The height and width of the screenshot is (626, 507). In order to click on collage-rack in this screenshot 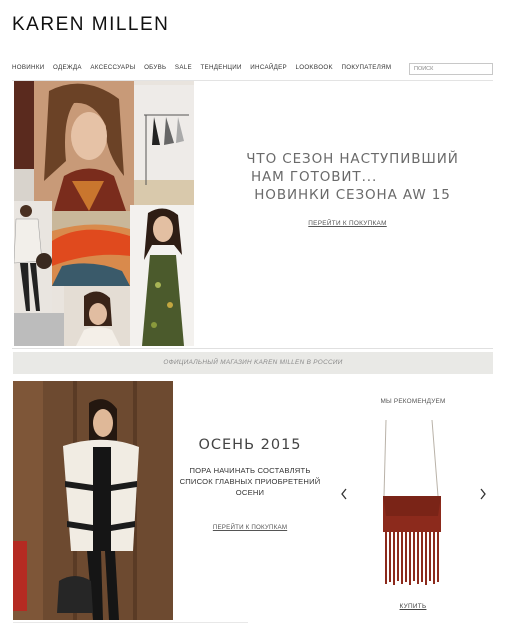, I will do `click(164, 145)`.